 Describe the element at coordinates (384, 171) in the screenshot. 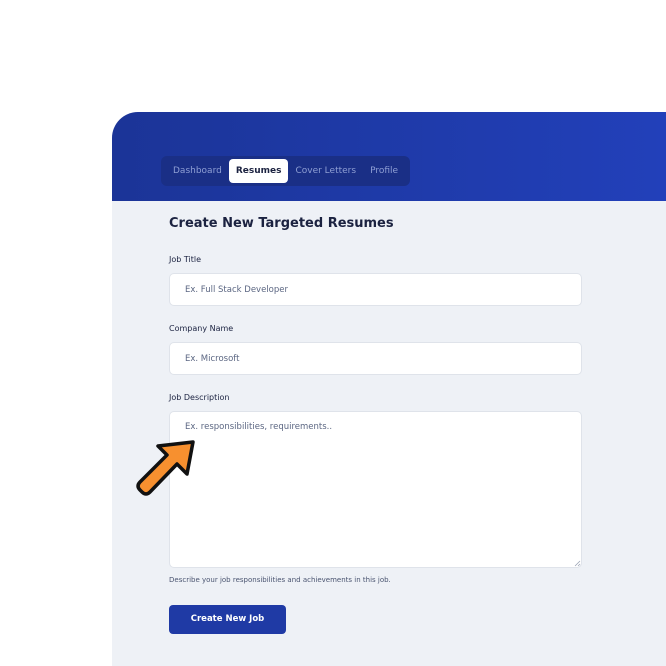

I see `tab-profile: Profile` at that location.